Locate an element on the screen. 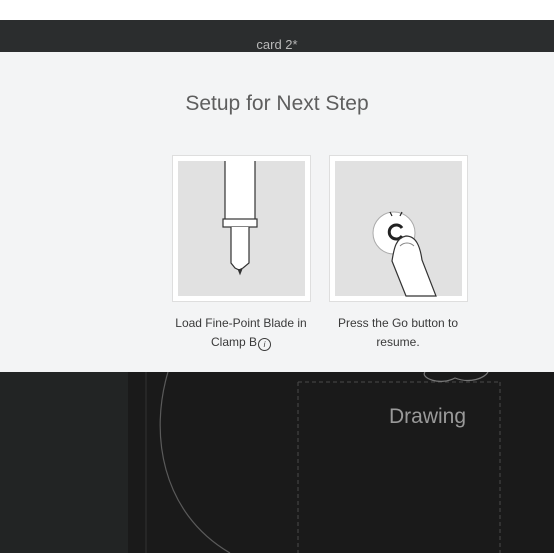 This screenshot has height=553, width=554. title-bar: card 2* is located at coordinates (277, 36).